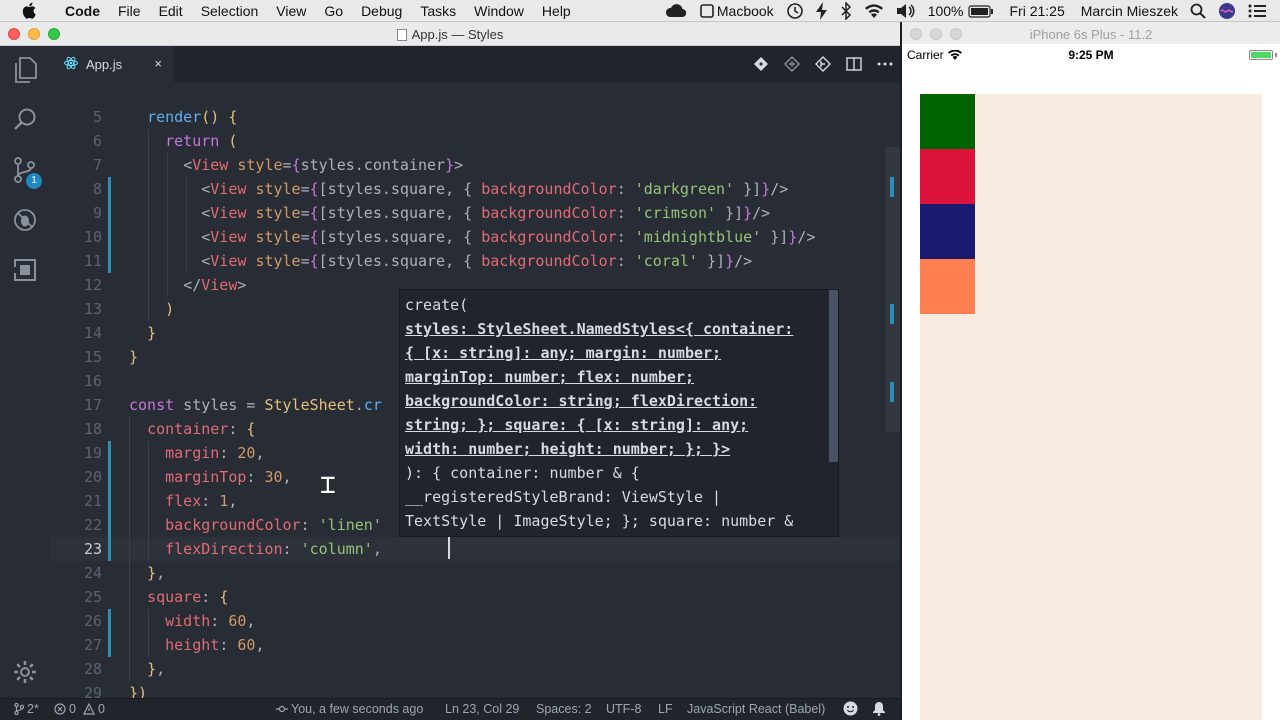  Describe the element at coordinates (475, 597) in the screenshot. I see `code-line: 25 square: {` at that location.